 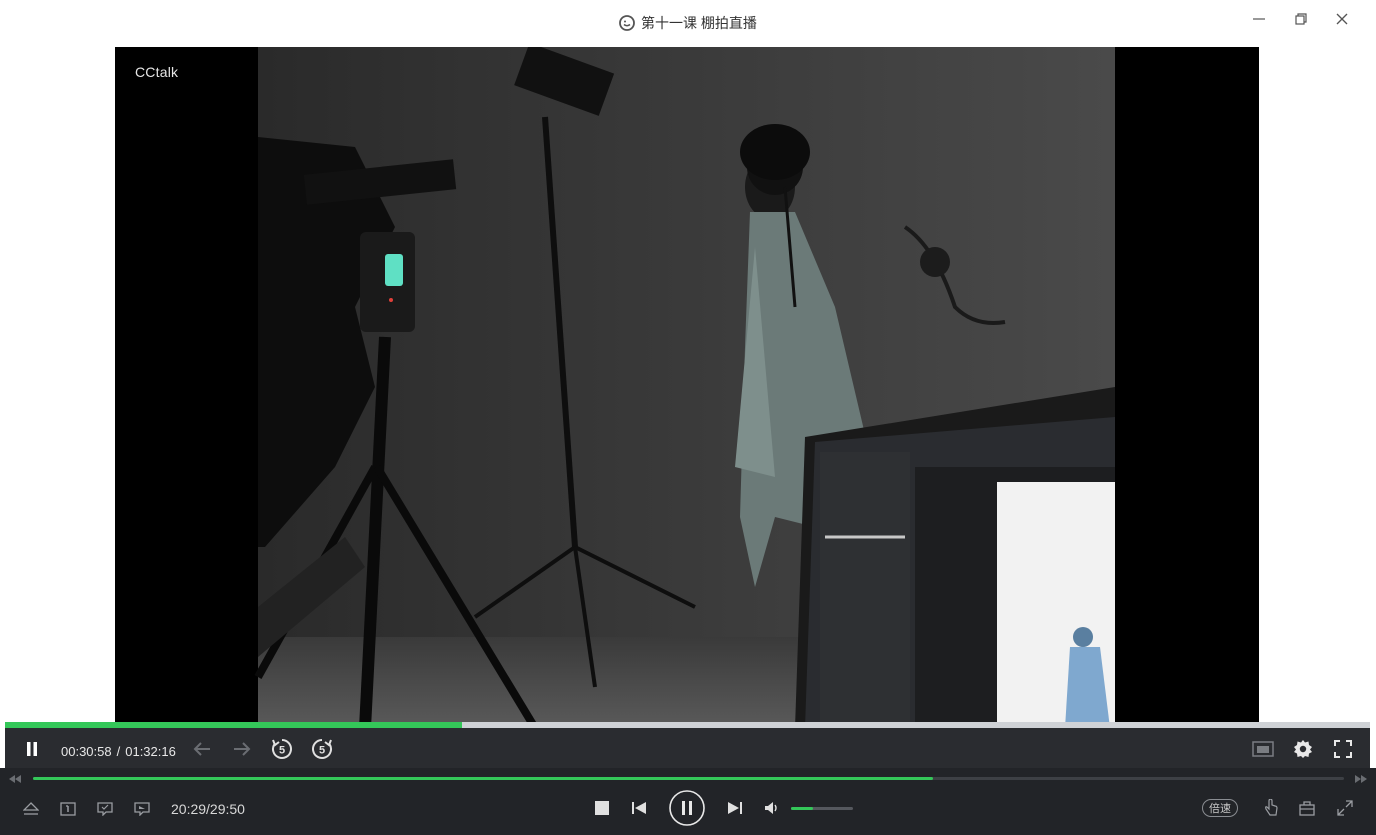 I want to click on pause-button, so click(x=32, y=749).